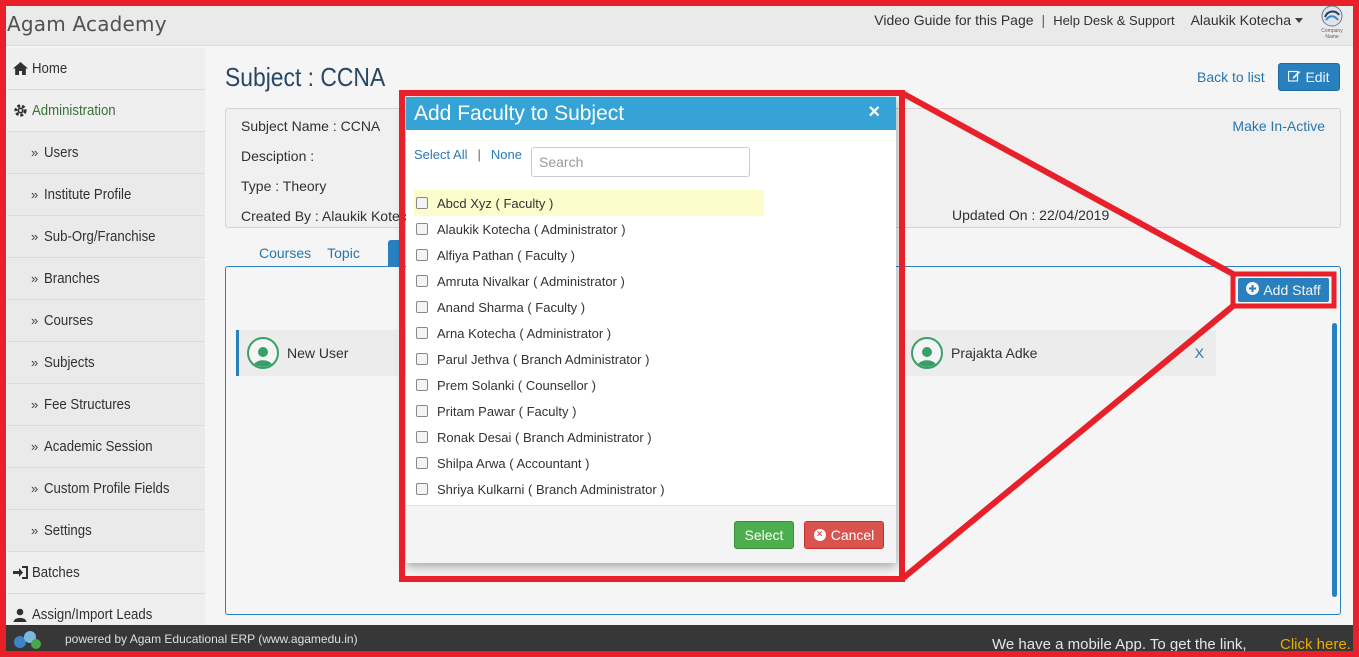 This screenshot has height=657, width=1359. I want to click on cancel-button-label: Cancel, so click(852, 535).